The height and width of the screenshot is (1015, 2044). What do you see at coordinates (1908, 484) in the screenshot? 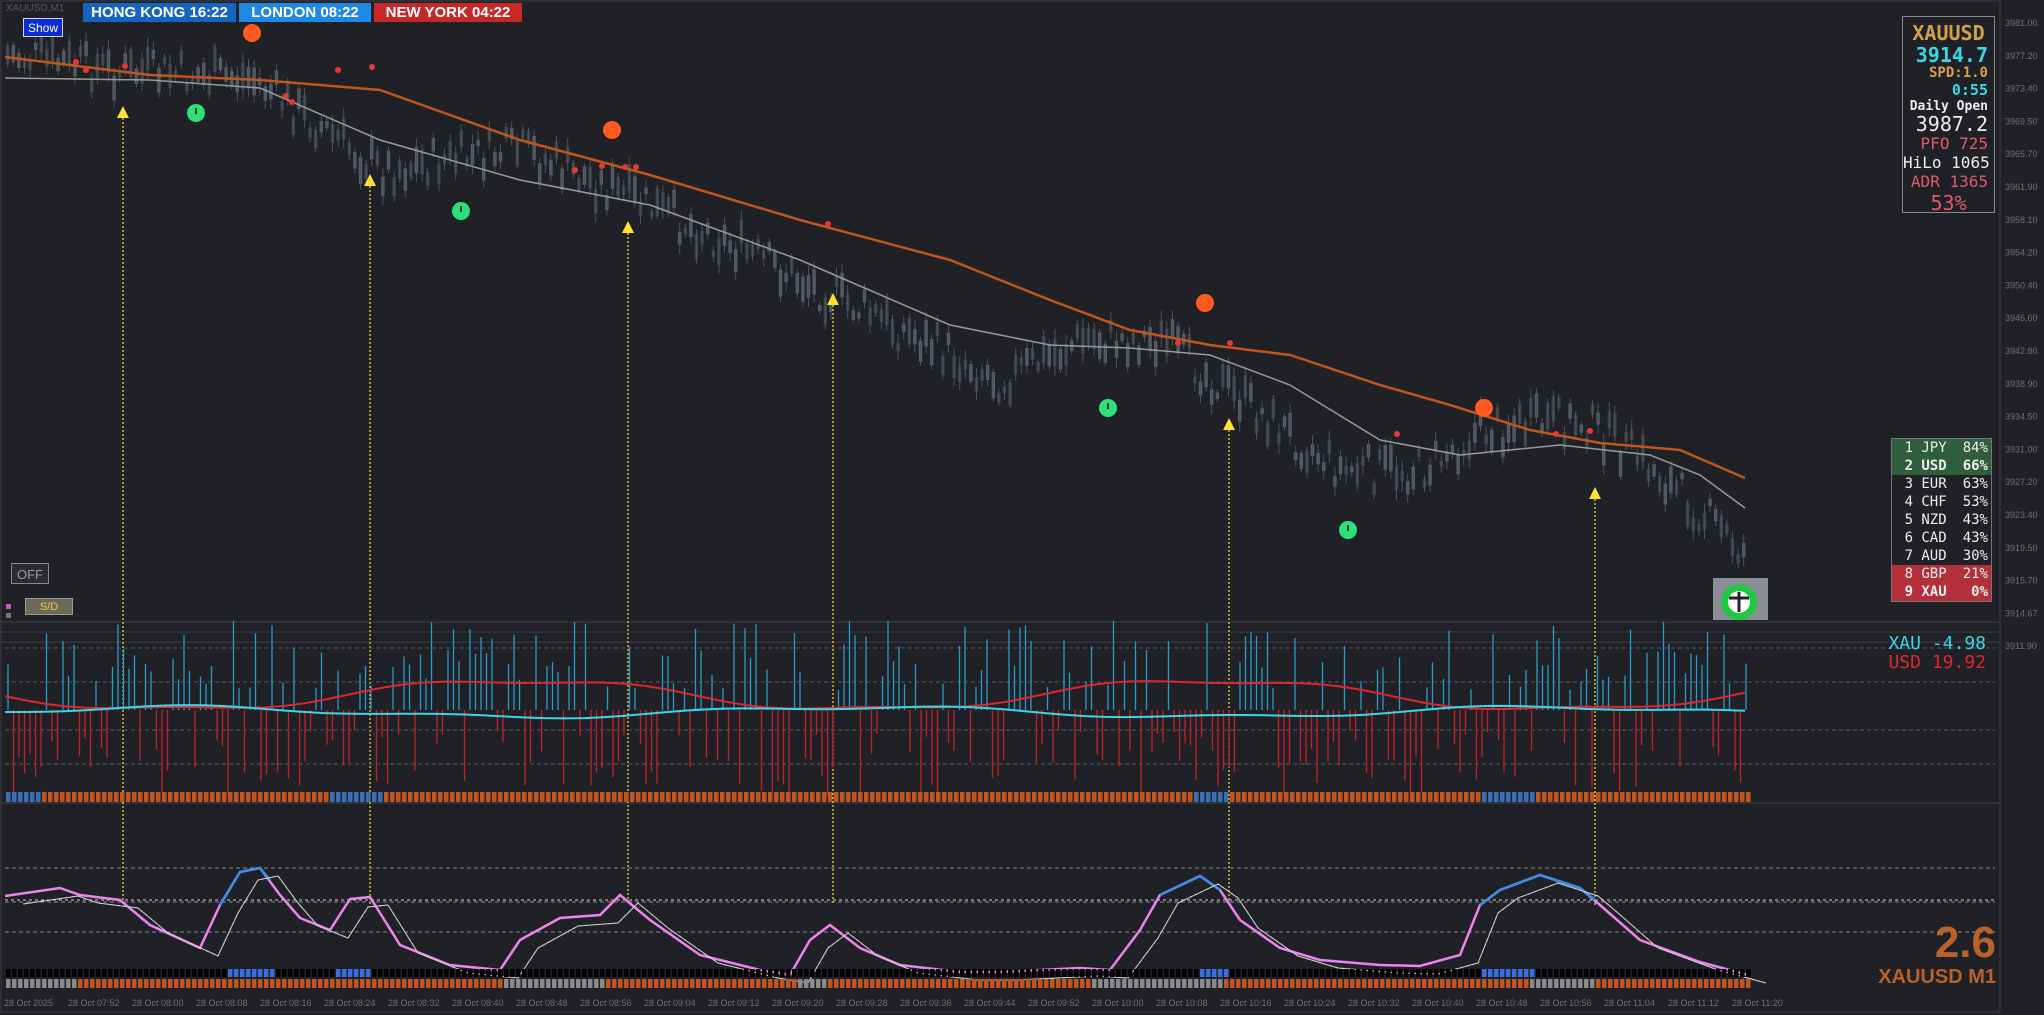
I see `strength-rank: 3` at bounding box center [1908, 484].